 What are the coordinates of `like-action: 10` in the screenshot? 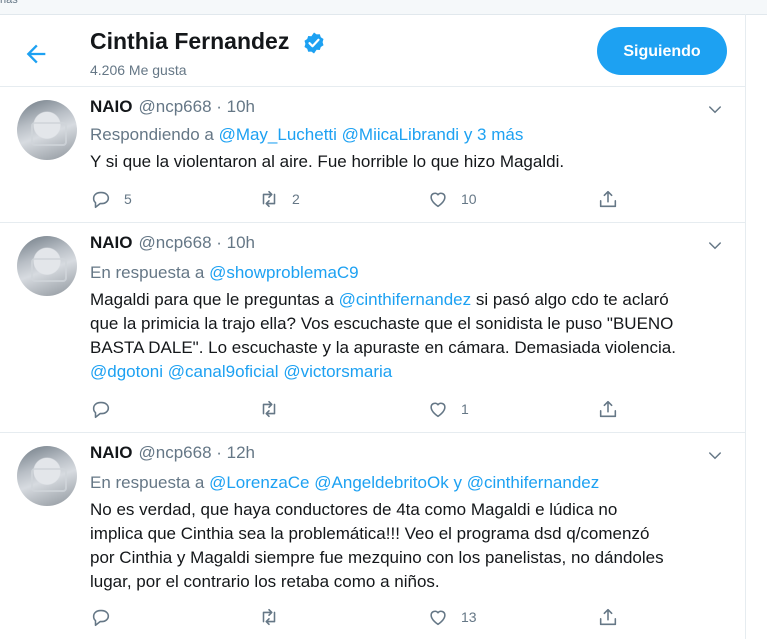 It's located at (452, 199).